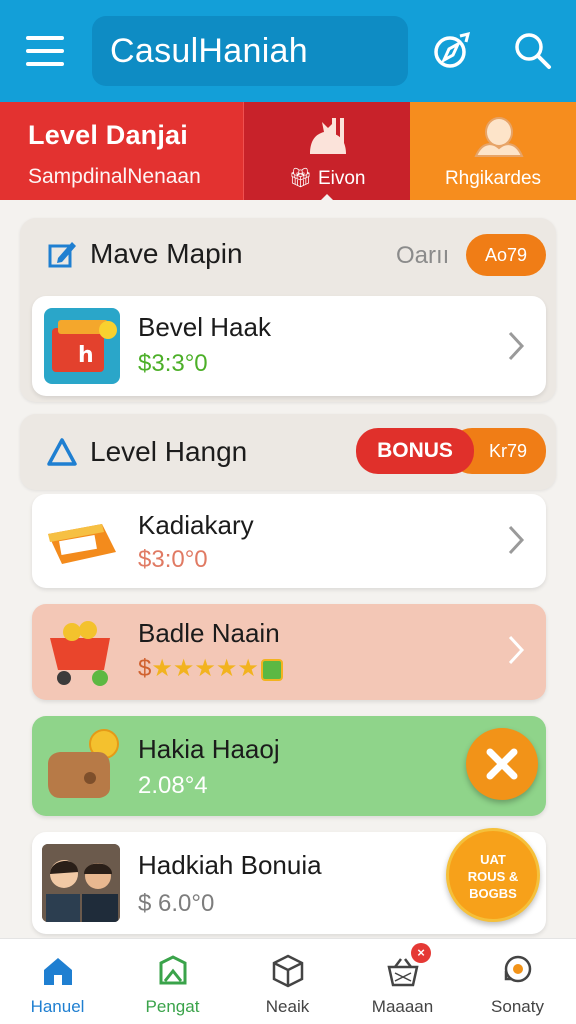 The width and height of the screenshot is (576, 1024). What do you see at coordinates (81, 883) in the screenshot?
I see `kids-photo` at bounding box center [81, 883].